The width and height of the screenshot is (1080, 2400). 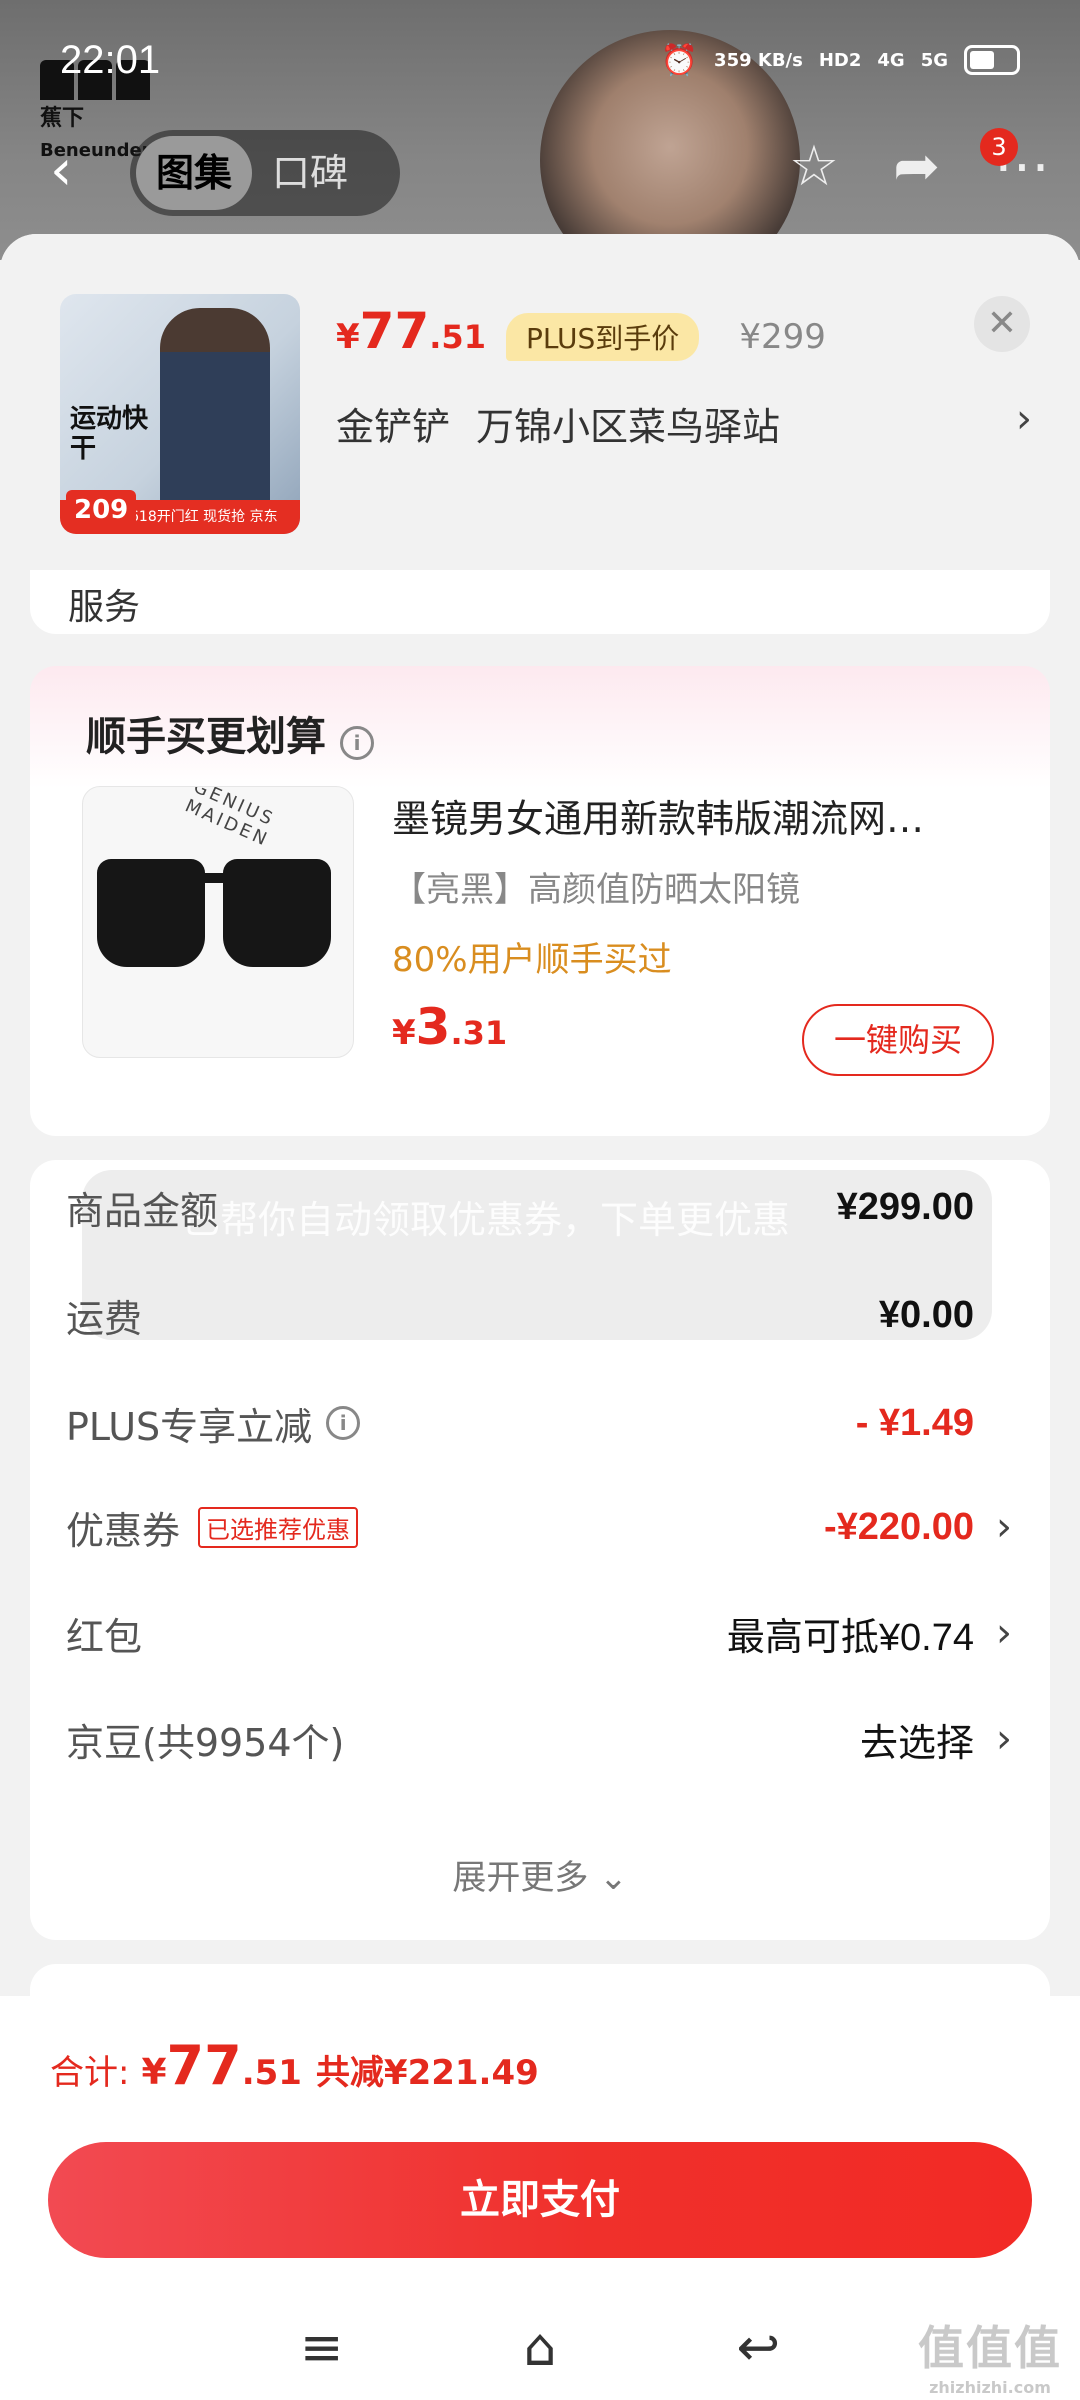 What do you see at coordinates (218, 922) in the screenshot?
I see `sunglasses-image: GENIUS MAIDEN` at bounding box center [218, 922].